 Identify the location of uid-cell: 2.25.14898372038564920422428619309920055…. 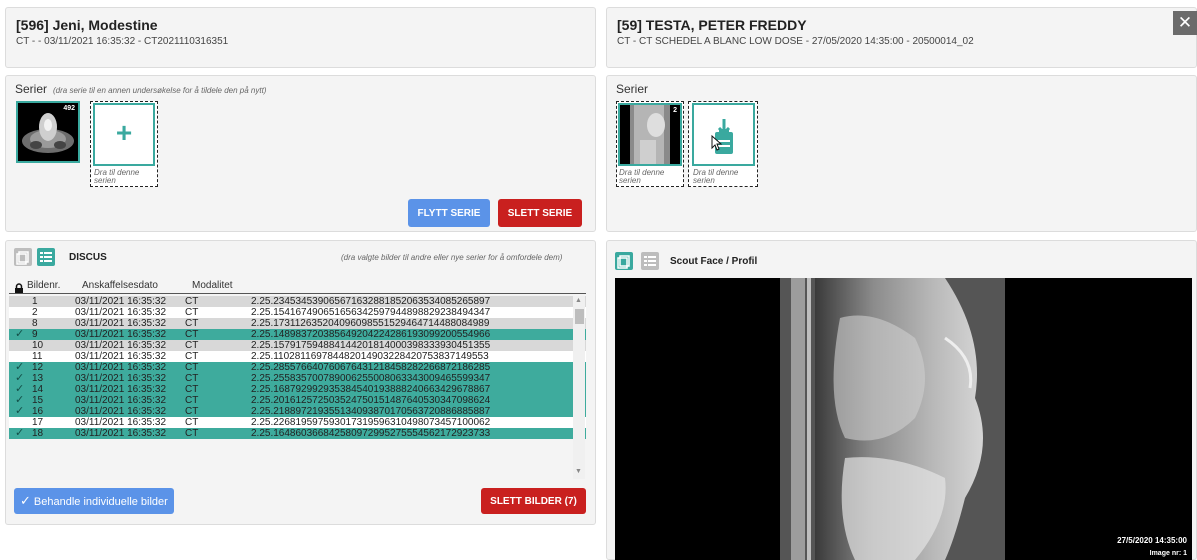
(418, 334).